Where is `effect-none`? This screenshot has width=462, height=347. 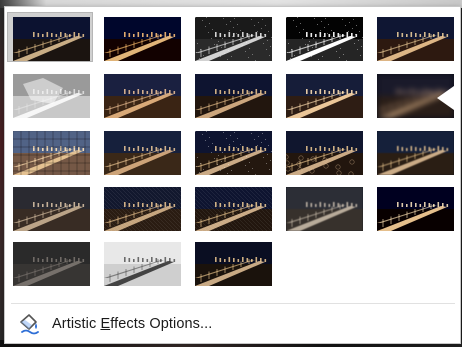 effect-none is located at coordinates (50, 37).